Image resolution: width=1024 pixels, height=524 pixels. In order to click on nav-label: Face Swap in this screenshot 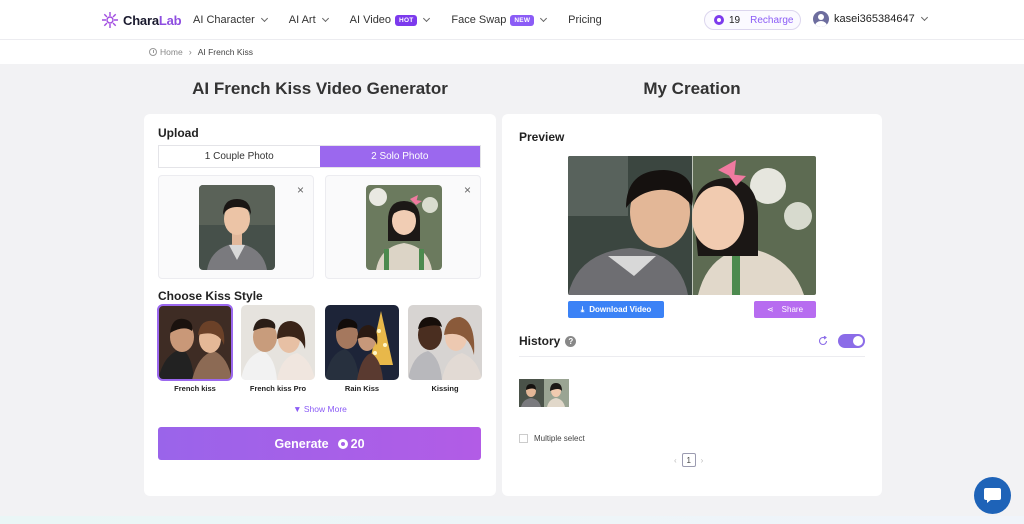, I will do `click(479, 20)`.